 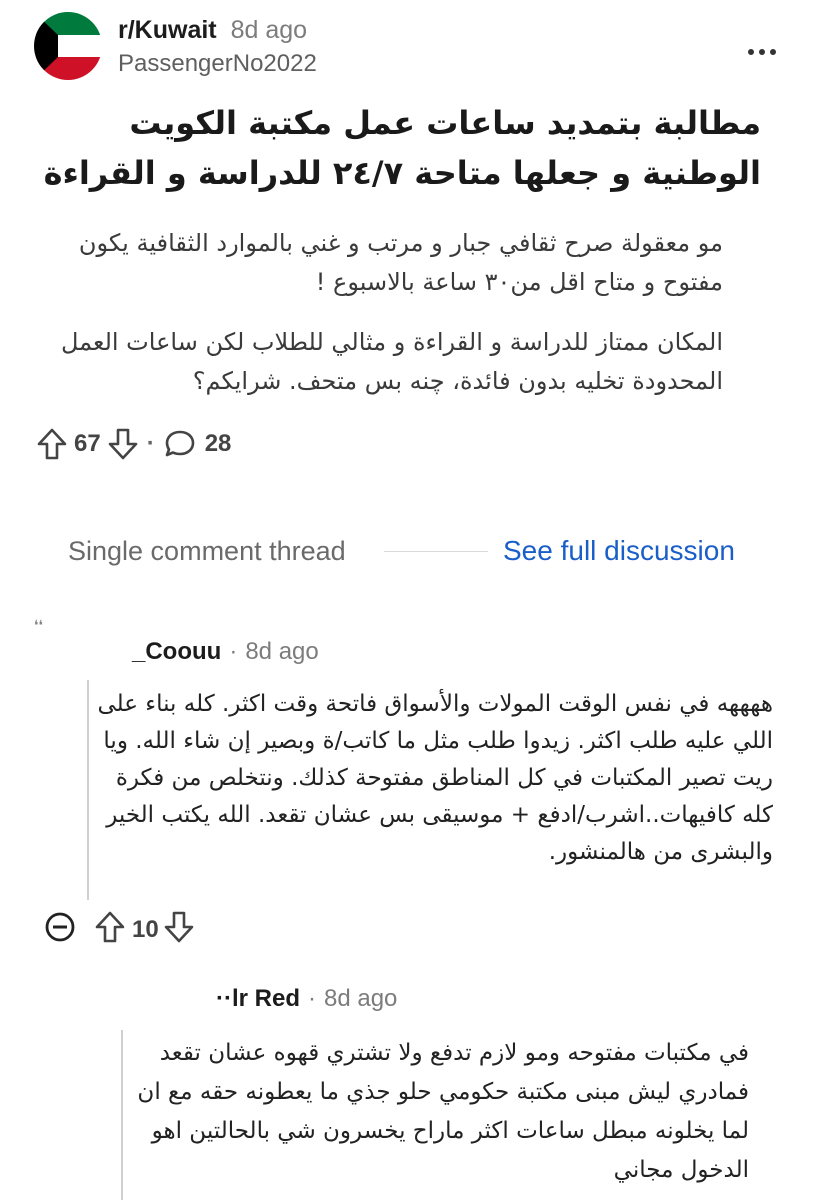 What do you see at coordinates (39, 626) in the screenshot?
I see `thread-quote-icon: ❛❛` at bounding box center [39, 626].